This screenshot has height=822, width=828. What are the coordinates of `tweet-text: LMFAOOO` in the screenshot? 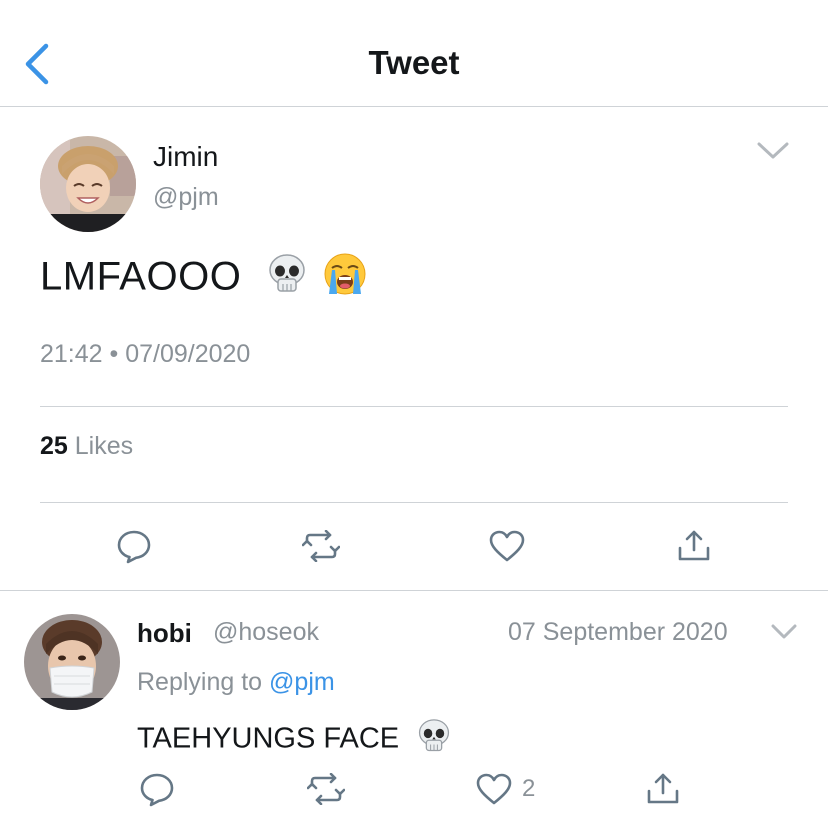 It's located at (203, 279).